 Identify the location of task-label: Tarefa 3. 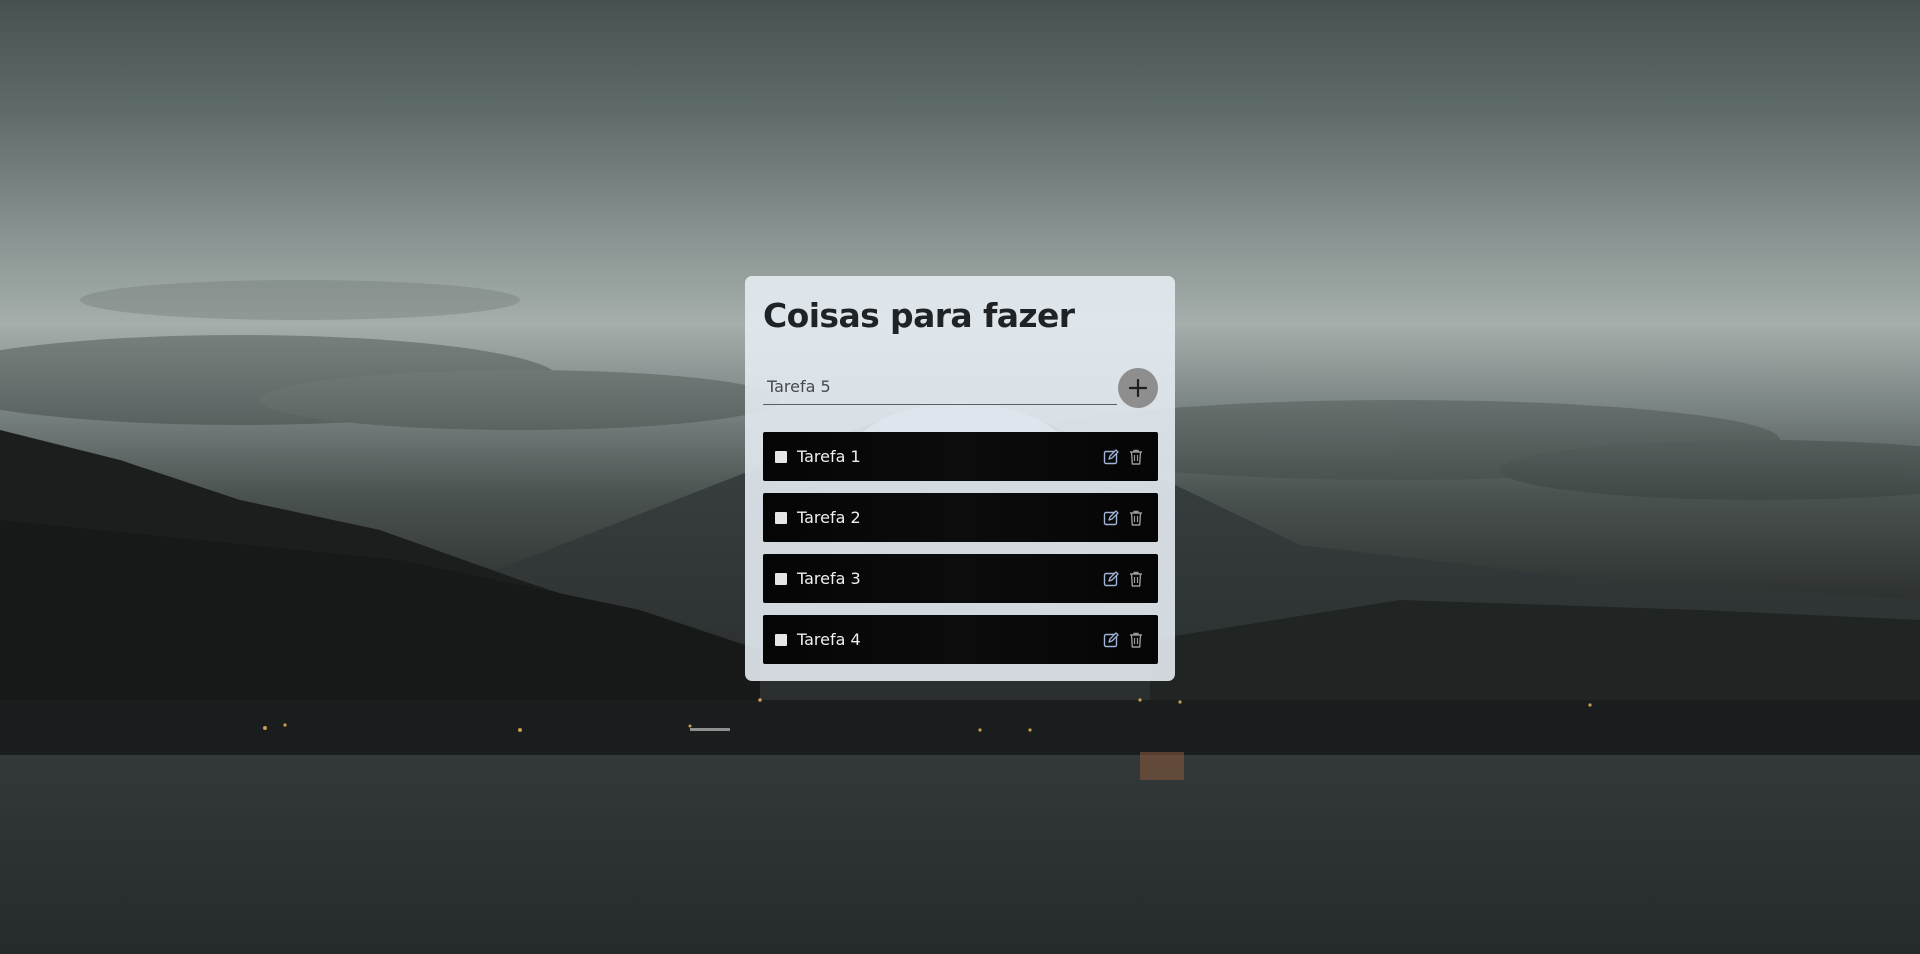
(829, 578).